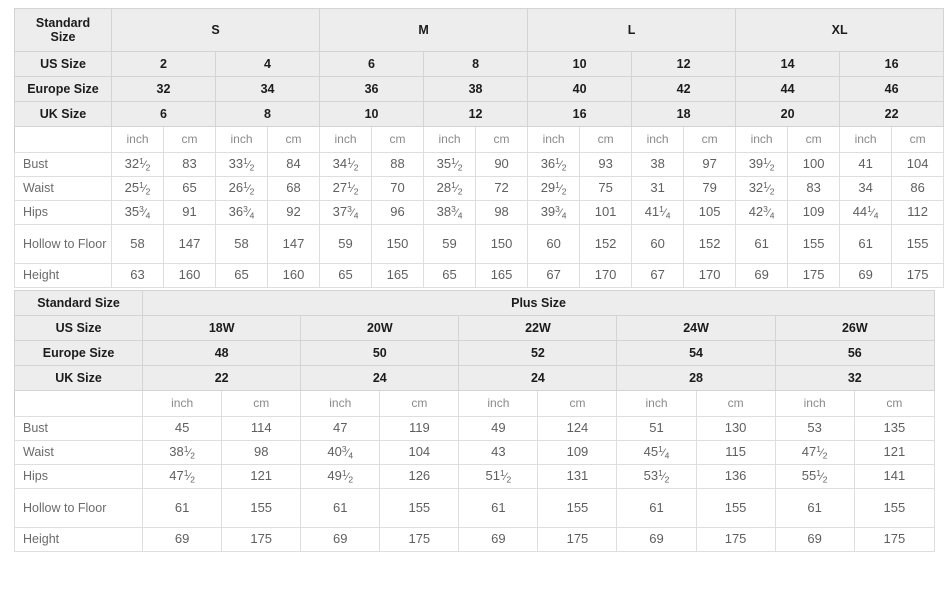 This screenshot has height=599, width=952. Describe the element at coordinates (656, 452) in the screenshot. I see `measurement-inch-value: 451⁄4` at that location.